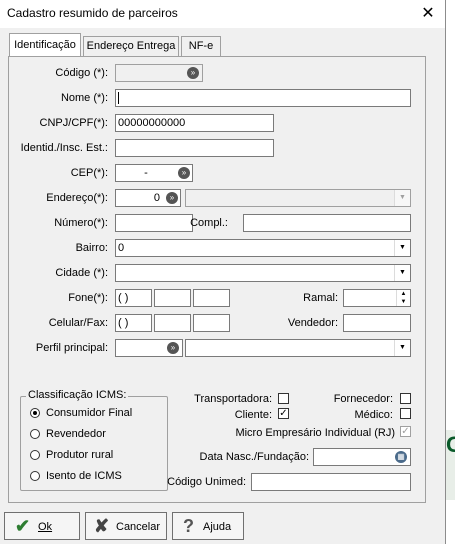 This screenshot has height=544, width=455. I want to click on data-nasc-field: ▦, so click(362, 457).